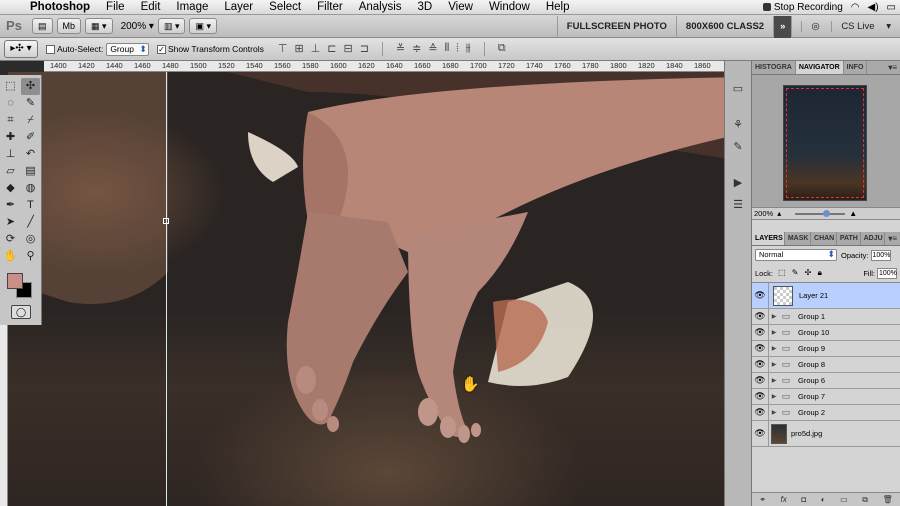 Image resolution: width=900 pixels, height=506 pixels. I want to click on menu-image: Image, so click(192, 7).